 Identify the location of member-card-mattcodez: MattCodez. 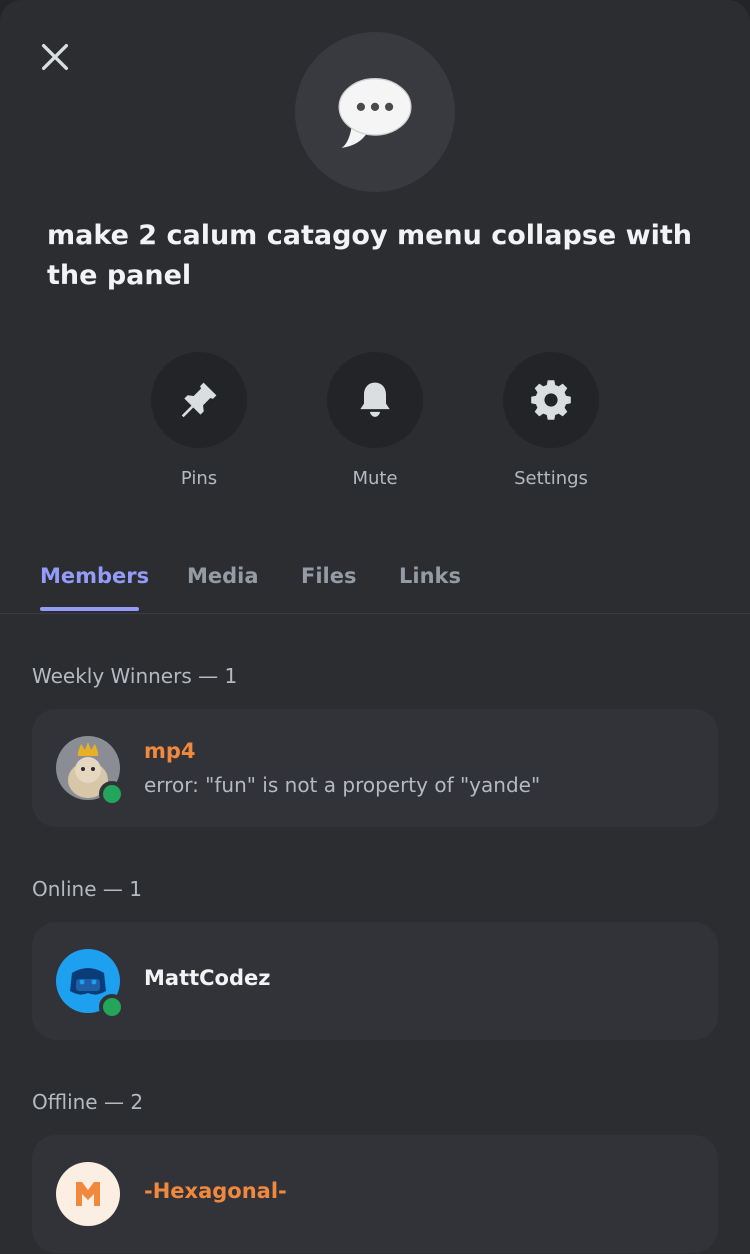
(375, 981).